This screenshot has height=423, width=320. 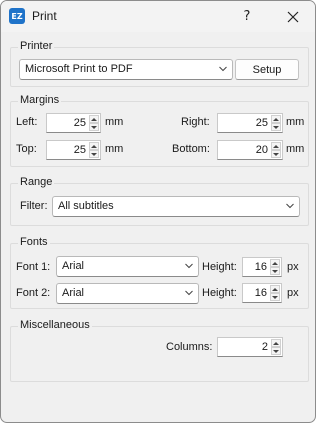 I want to click on right-margin-label: Right:, so click(x=195, y=122).